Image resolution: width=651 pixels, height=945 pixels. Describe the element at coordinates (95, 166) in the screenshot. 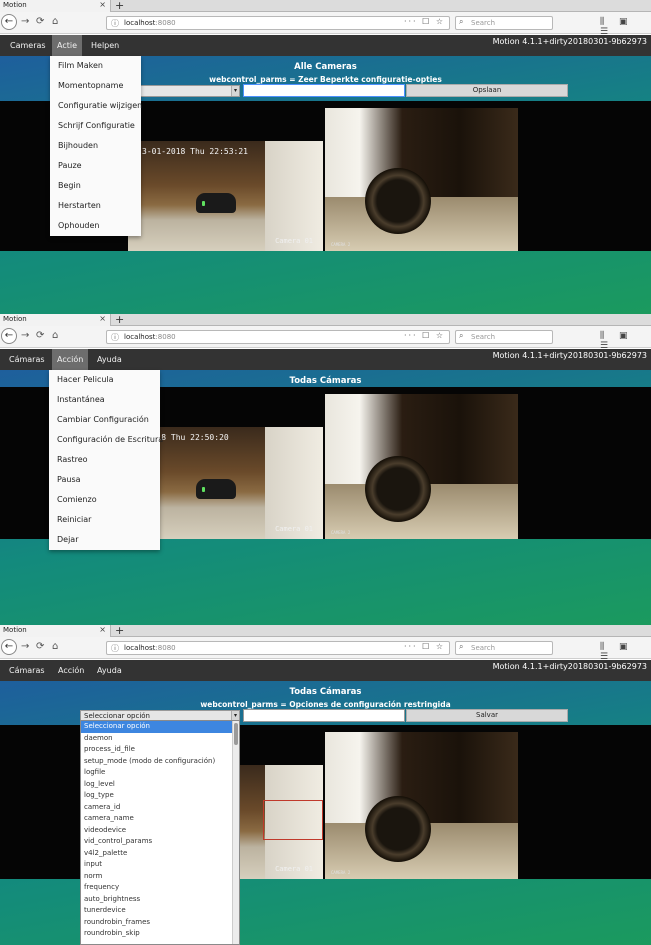

I see `dropdown-item: Pauze` at that location.